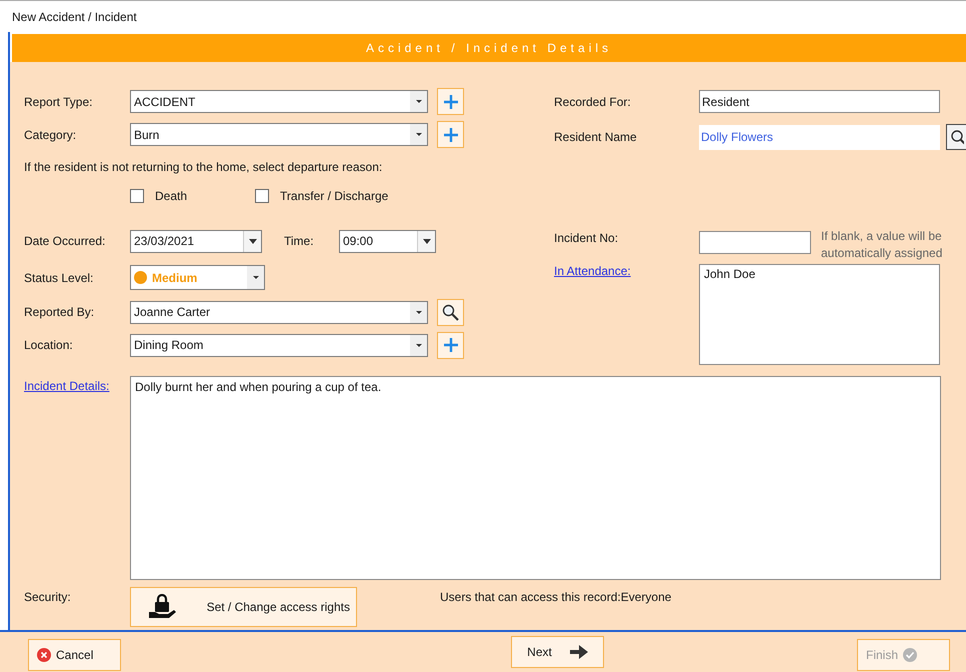 This screenshot has height=672, width=966. I want to click on check-icon, so click(910, 655).